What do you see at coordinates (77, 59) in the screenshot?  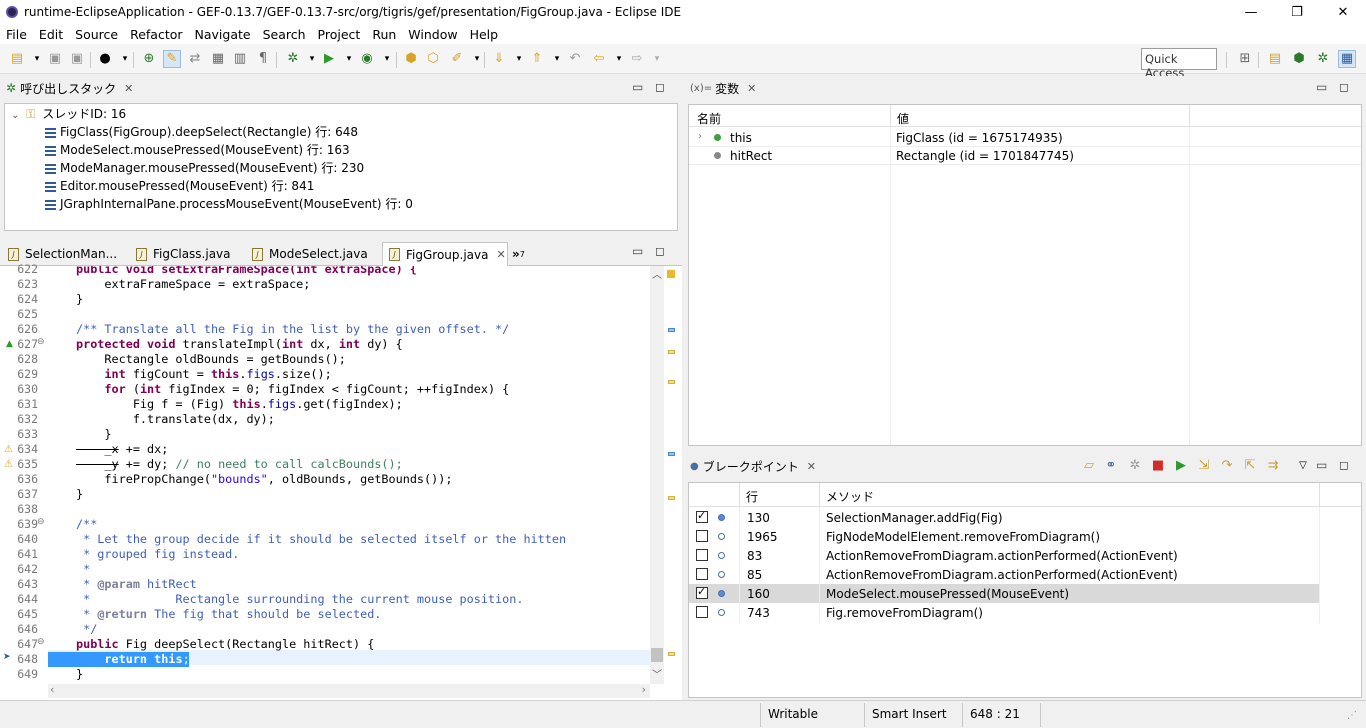 I see `save-all-icon: ▣` at bounding box center [77, 59].